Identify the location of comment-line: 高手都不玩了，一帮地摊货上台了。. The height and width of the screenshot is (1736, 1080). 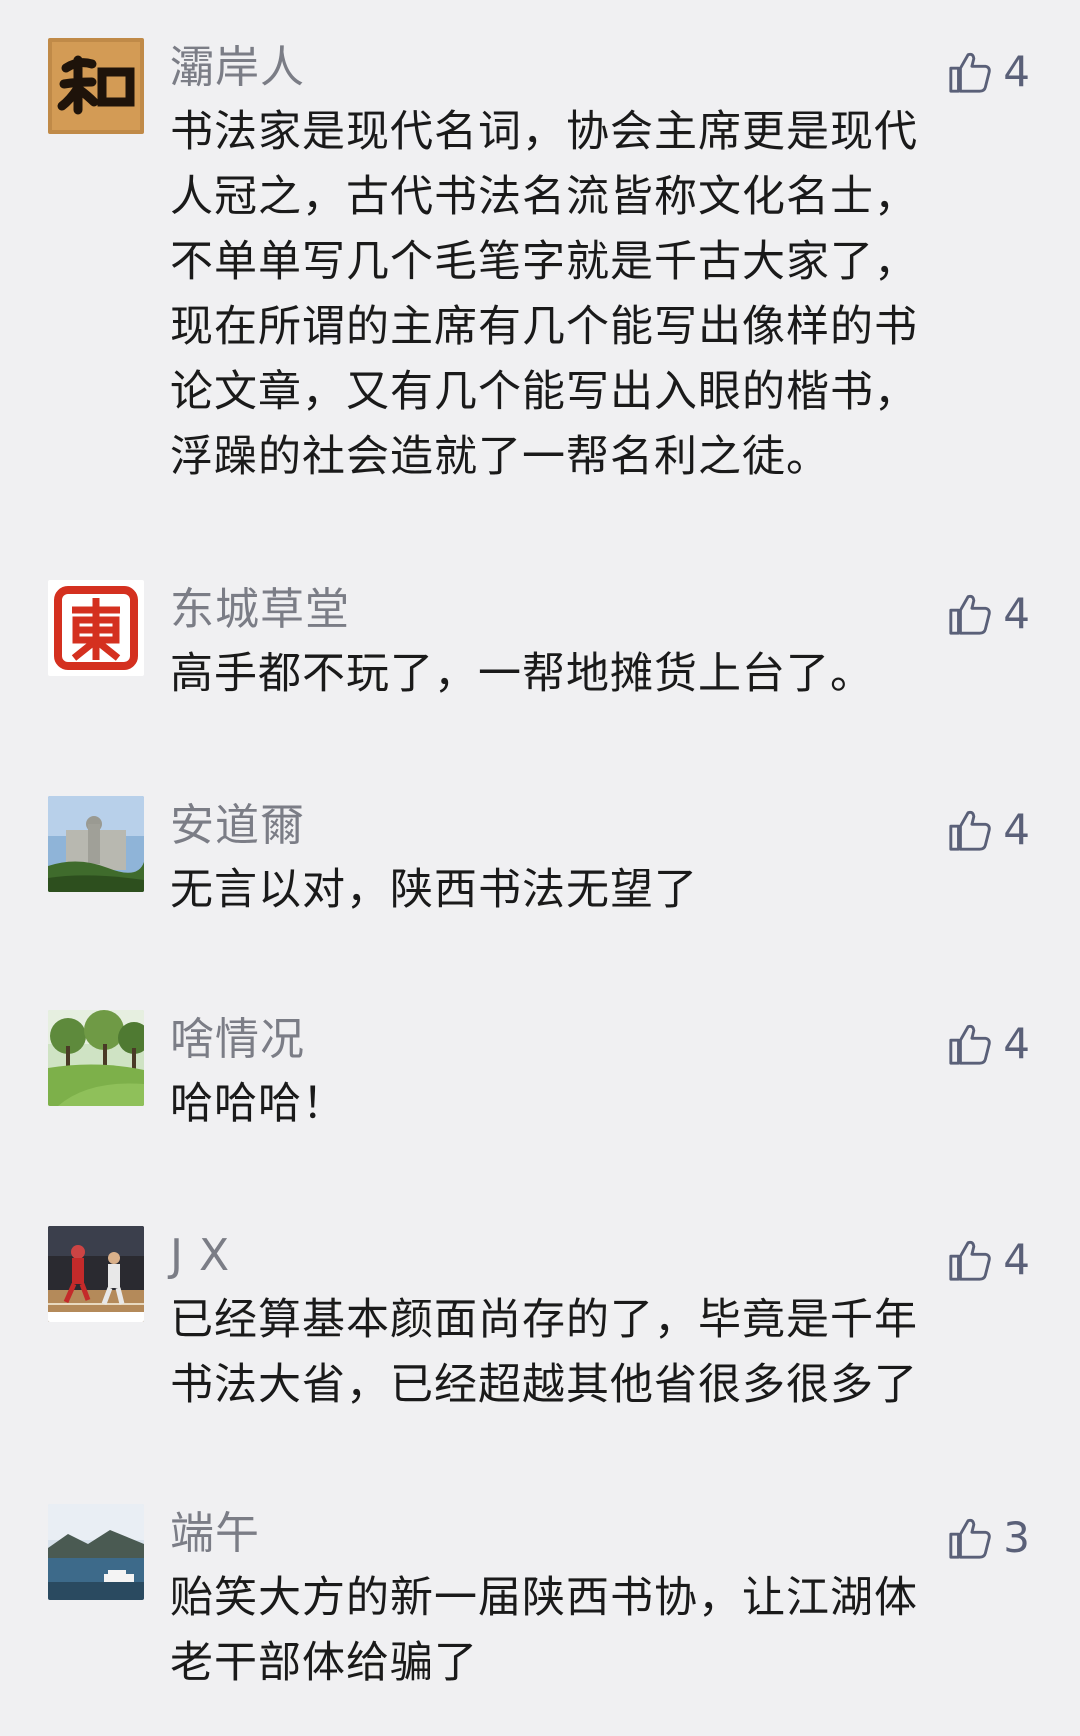
(522, 674).